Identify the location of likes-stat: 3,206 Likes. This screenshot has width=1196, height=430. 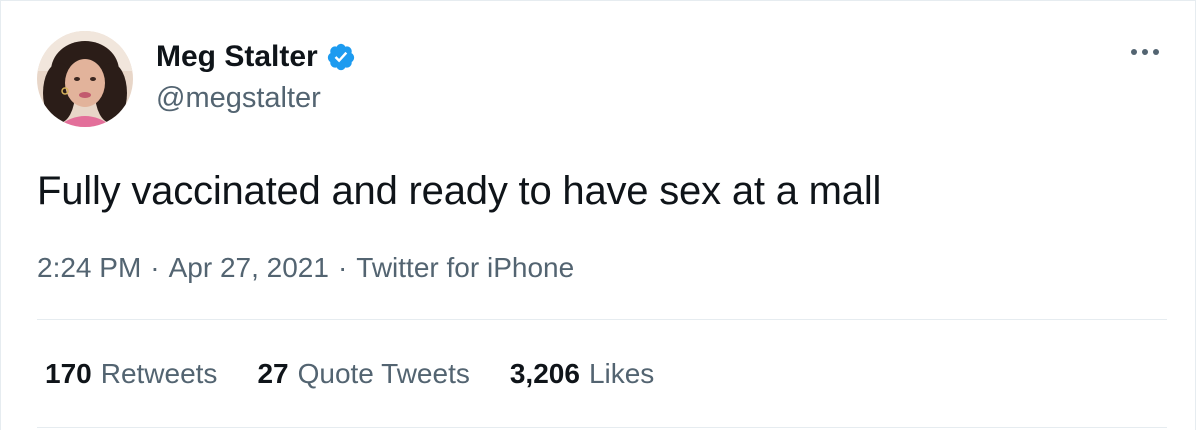
(582, 374).